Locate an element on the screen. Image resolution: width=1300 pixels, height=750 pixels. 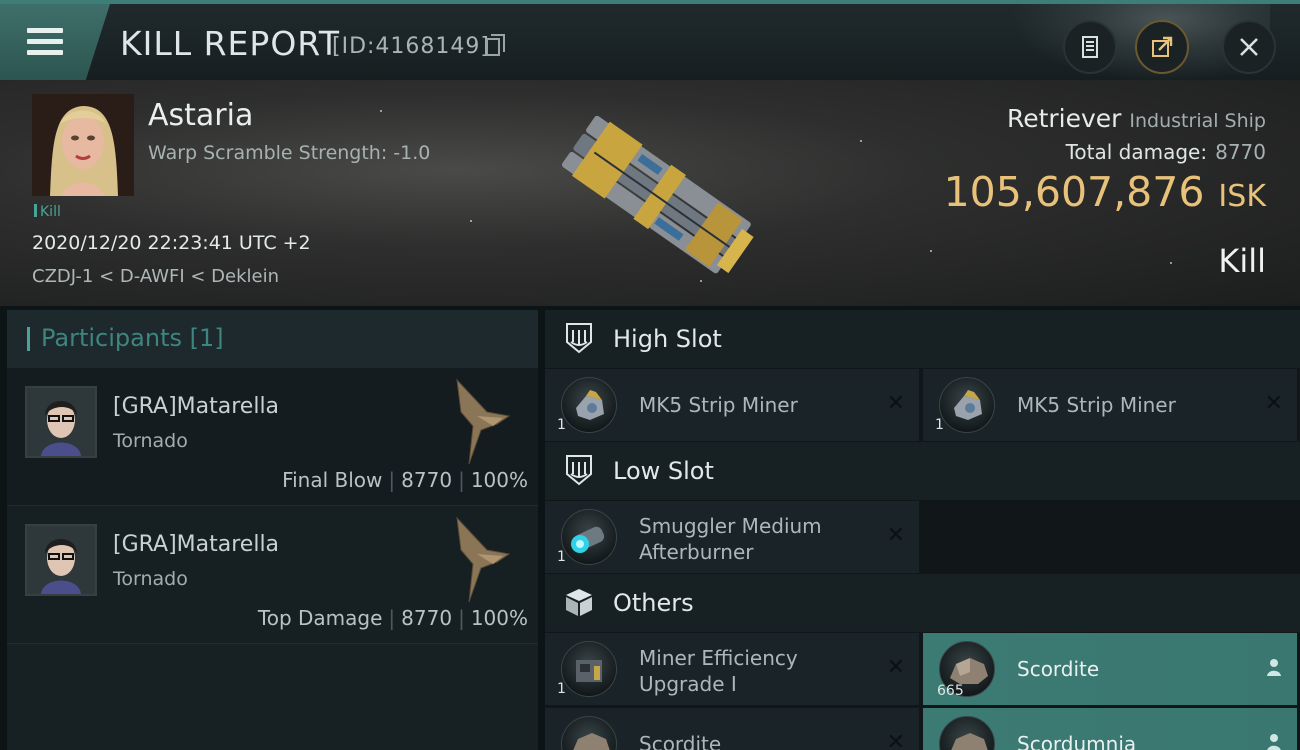
victim-ship-image is located at coordinates (650, 195).